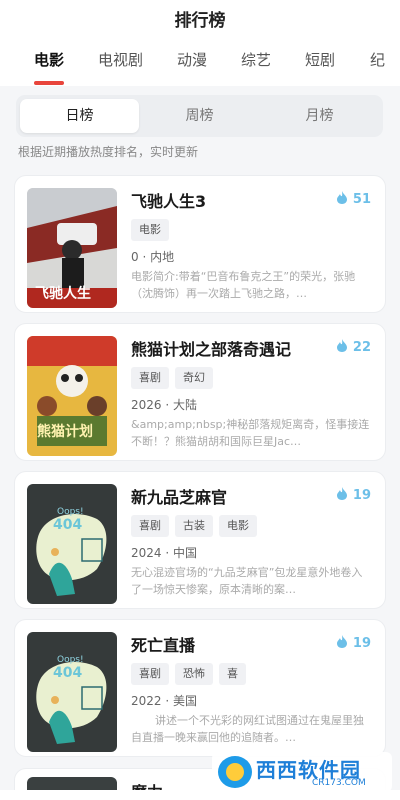 This screenshot has height=800, width=400. I want to click on tab-monthly: 月榜, so click(319, 116).